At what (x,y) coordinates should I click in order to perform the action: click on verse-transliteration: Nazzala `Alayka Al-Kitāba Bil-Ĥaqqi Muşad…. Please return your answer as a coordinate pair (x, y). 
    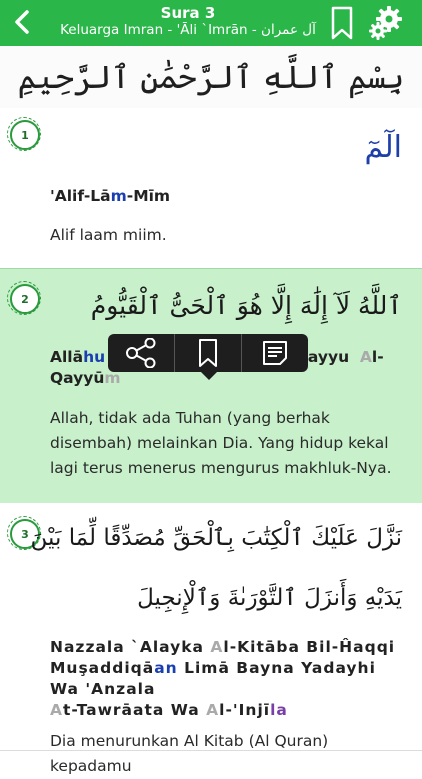
    Looking at the image, I should click on (229, 679).